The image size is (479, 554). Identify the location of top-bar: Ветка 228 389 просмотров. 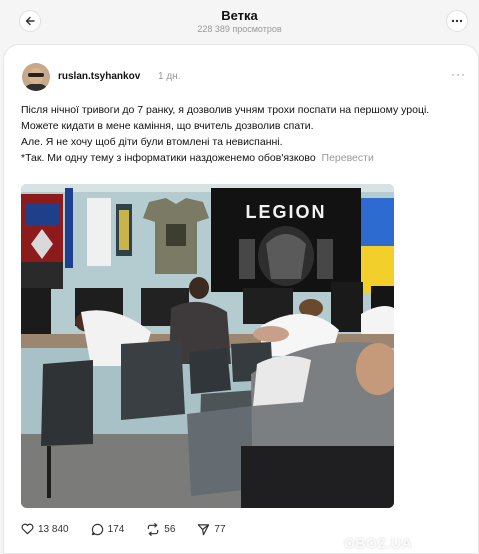
(239, 22).